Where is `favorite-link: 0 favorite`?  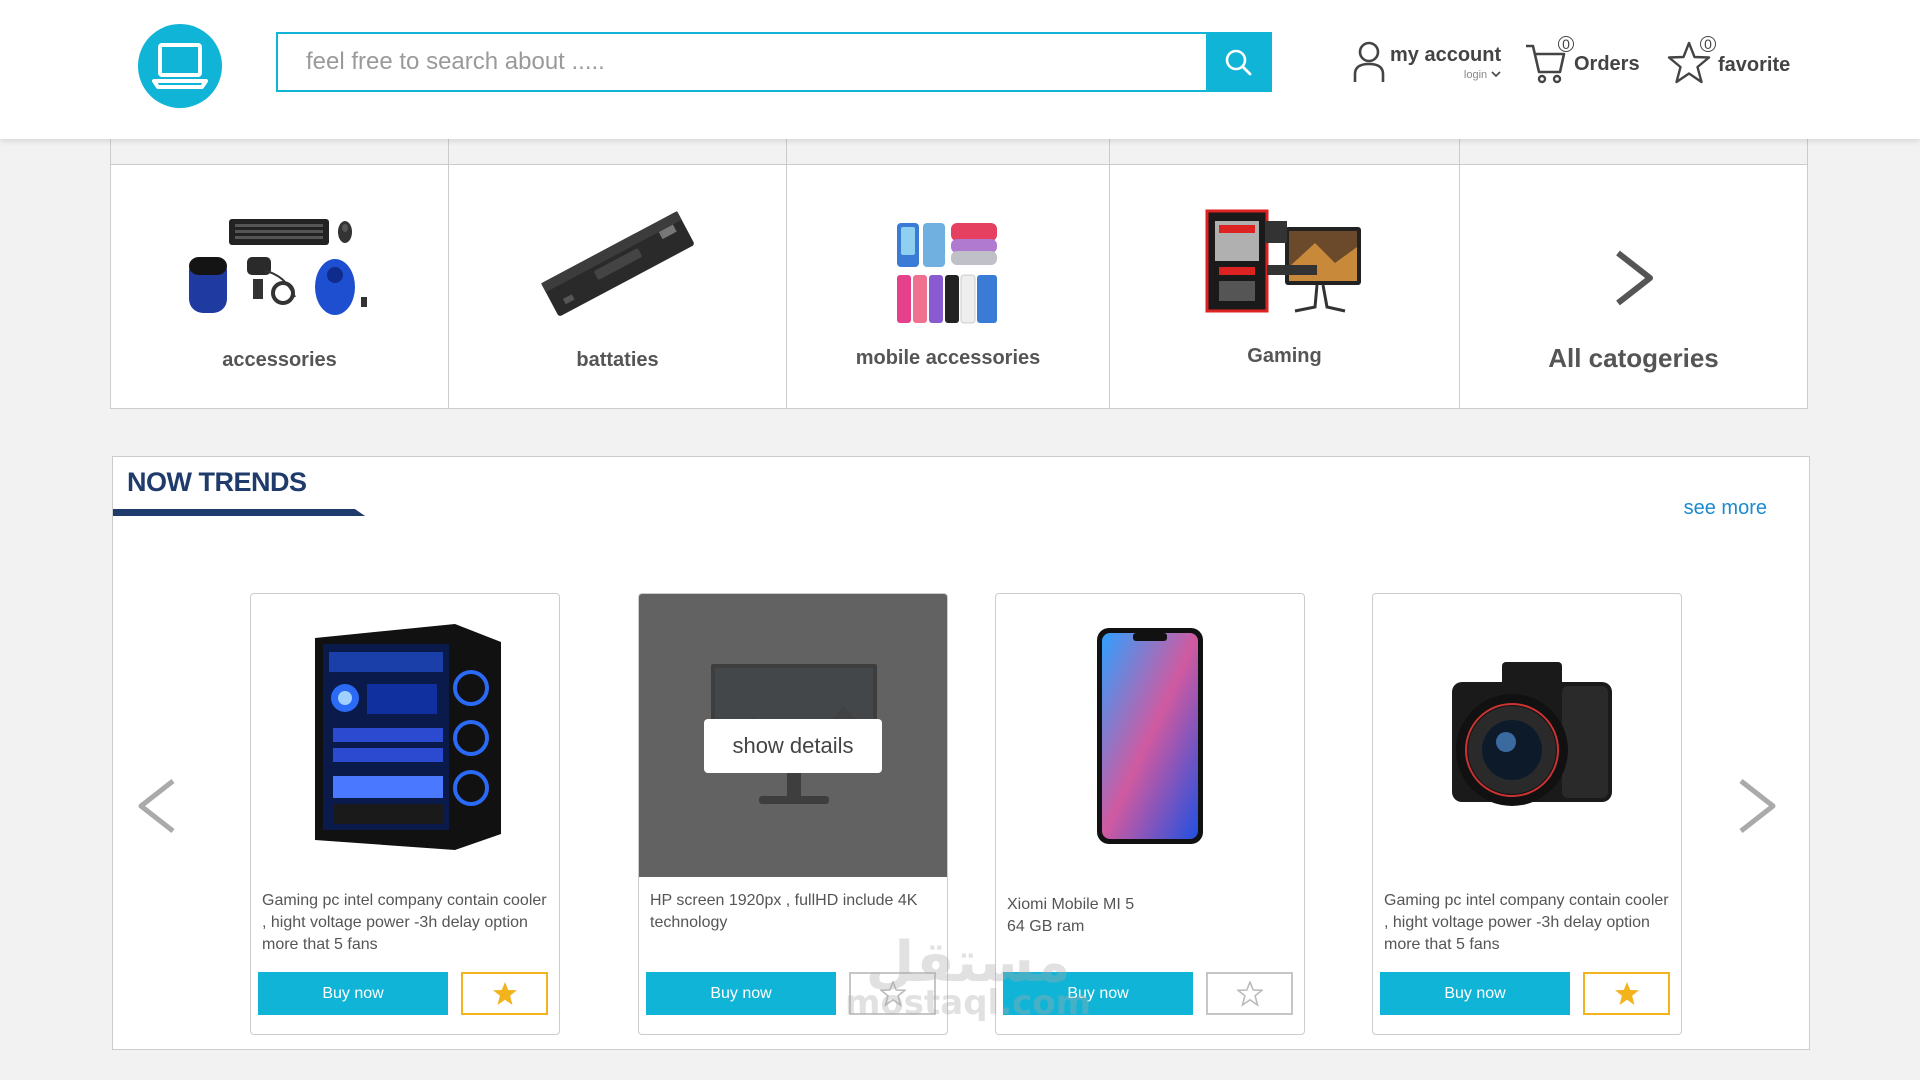 favorite-link: 0 favorite is located at coordinates (1728, 63).